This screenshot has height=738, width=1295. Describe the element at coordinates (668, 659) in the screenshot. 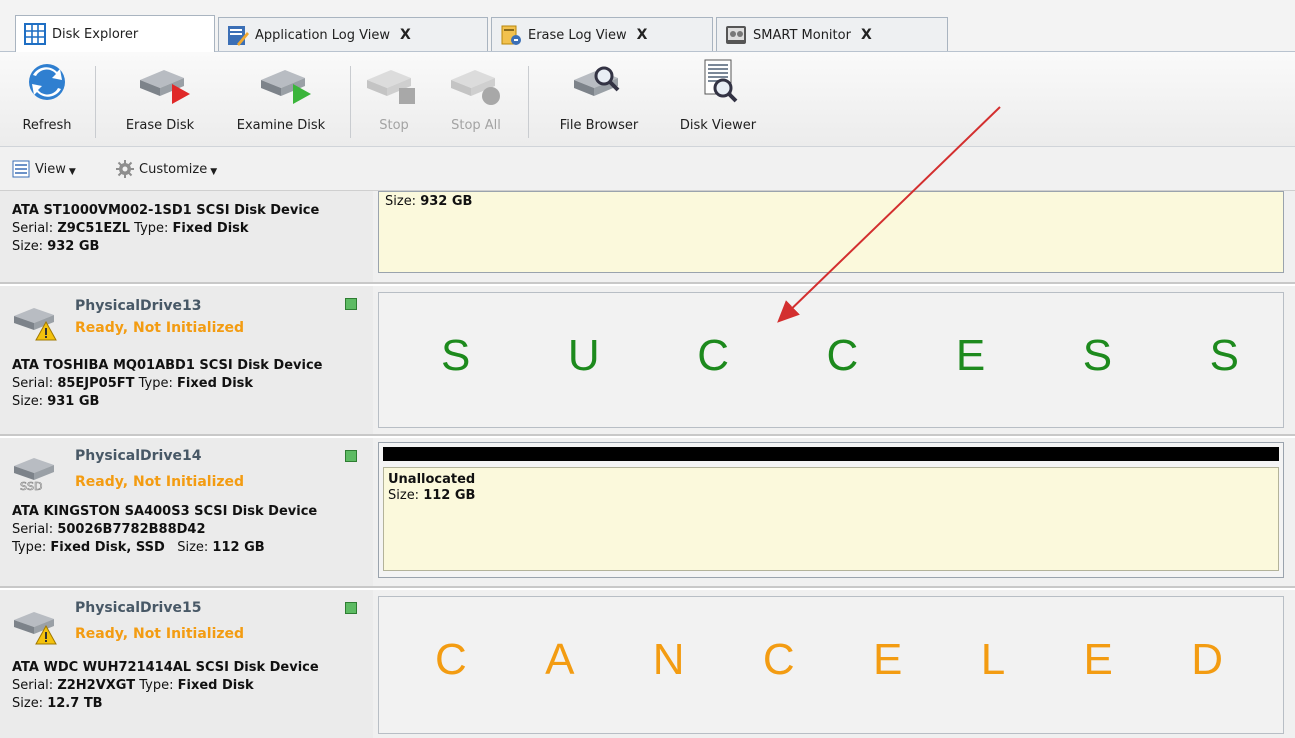

I see `result-letter: N` at that location.